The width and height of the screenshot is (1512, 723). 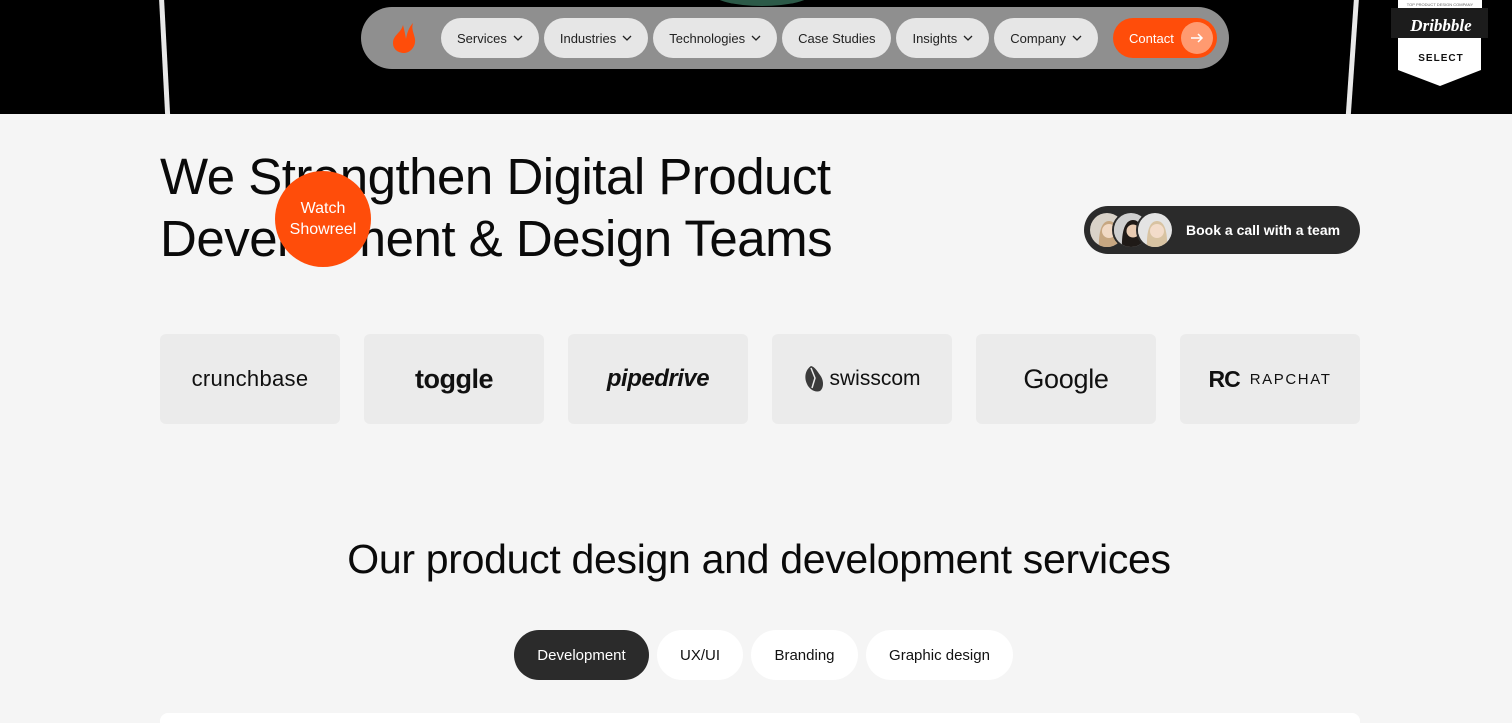 I want to click on nav-company: Company, so click(x=1046, y=38).